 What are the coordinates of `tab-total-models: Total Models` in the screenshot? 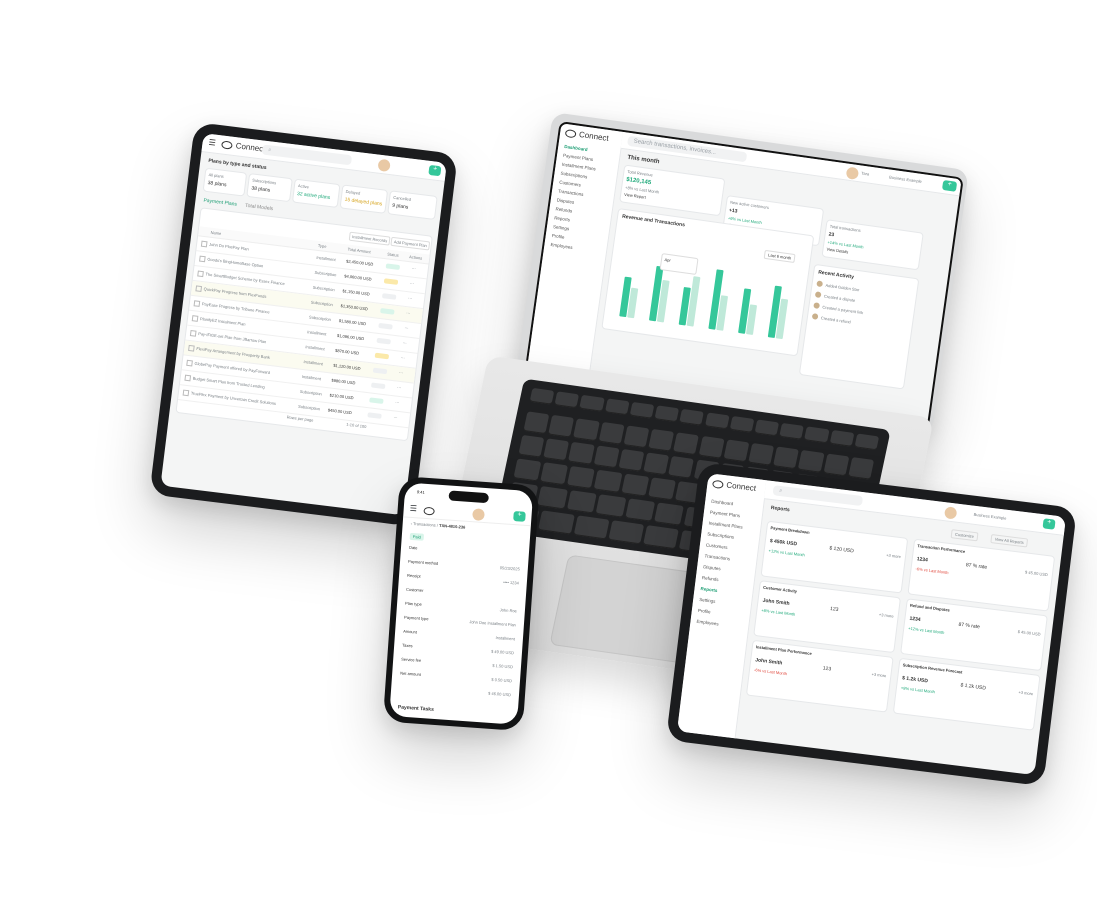 It's located at (259, 207).